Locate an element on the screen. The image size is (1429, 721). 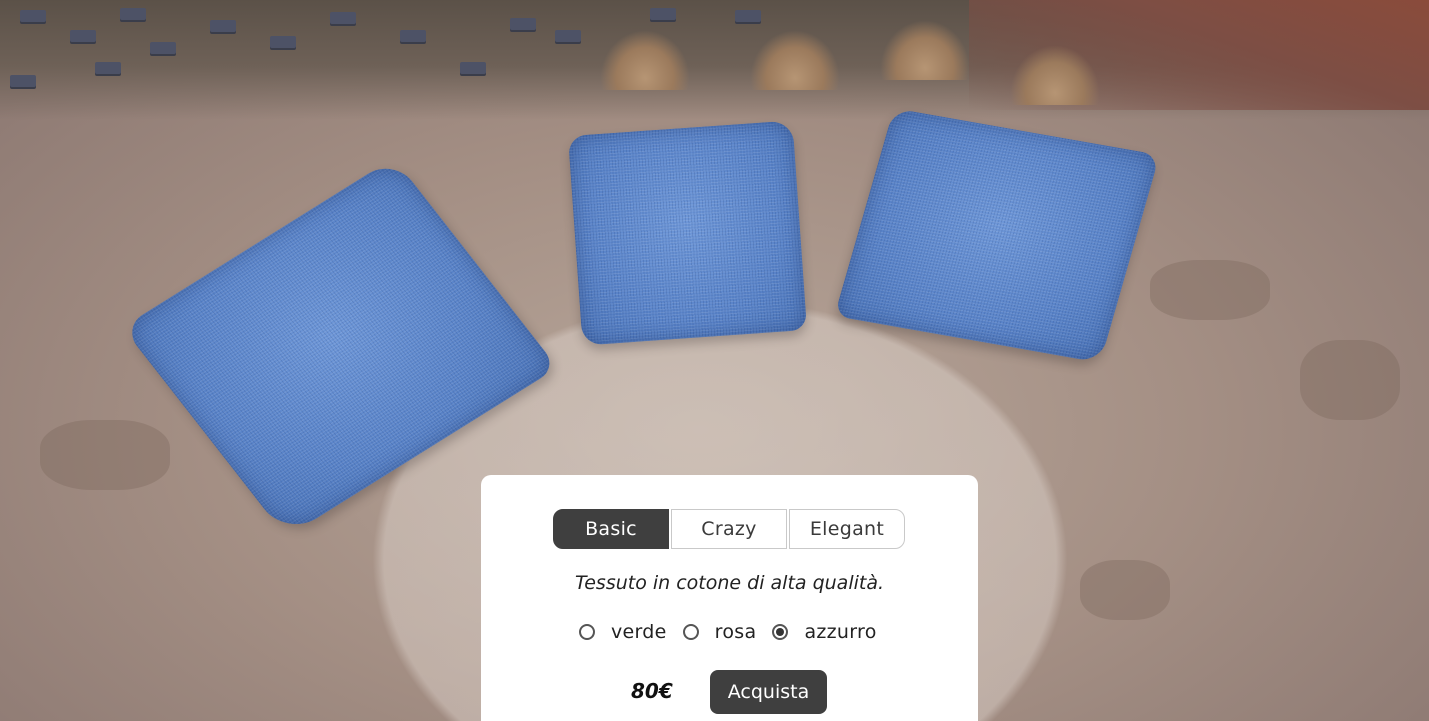
radio-rosa is located at coordinates (690, 632).